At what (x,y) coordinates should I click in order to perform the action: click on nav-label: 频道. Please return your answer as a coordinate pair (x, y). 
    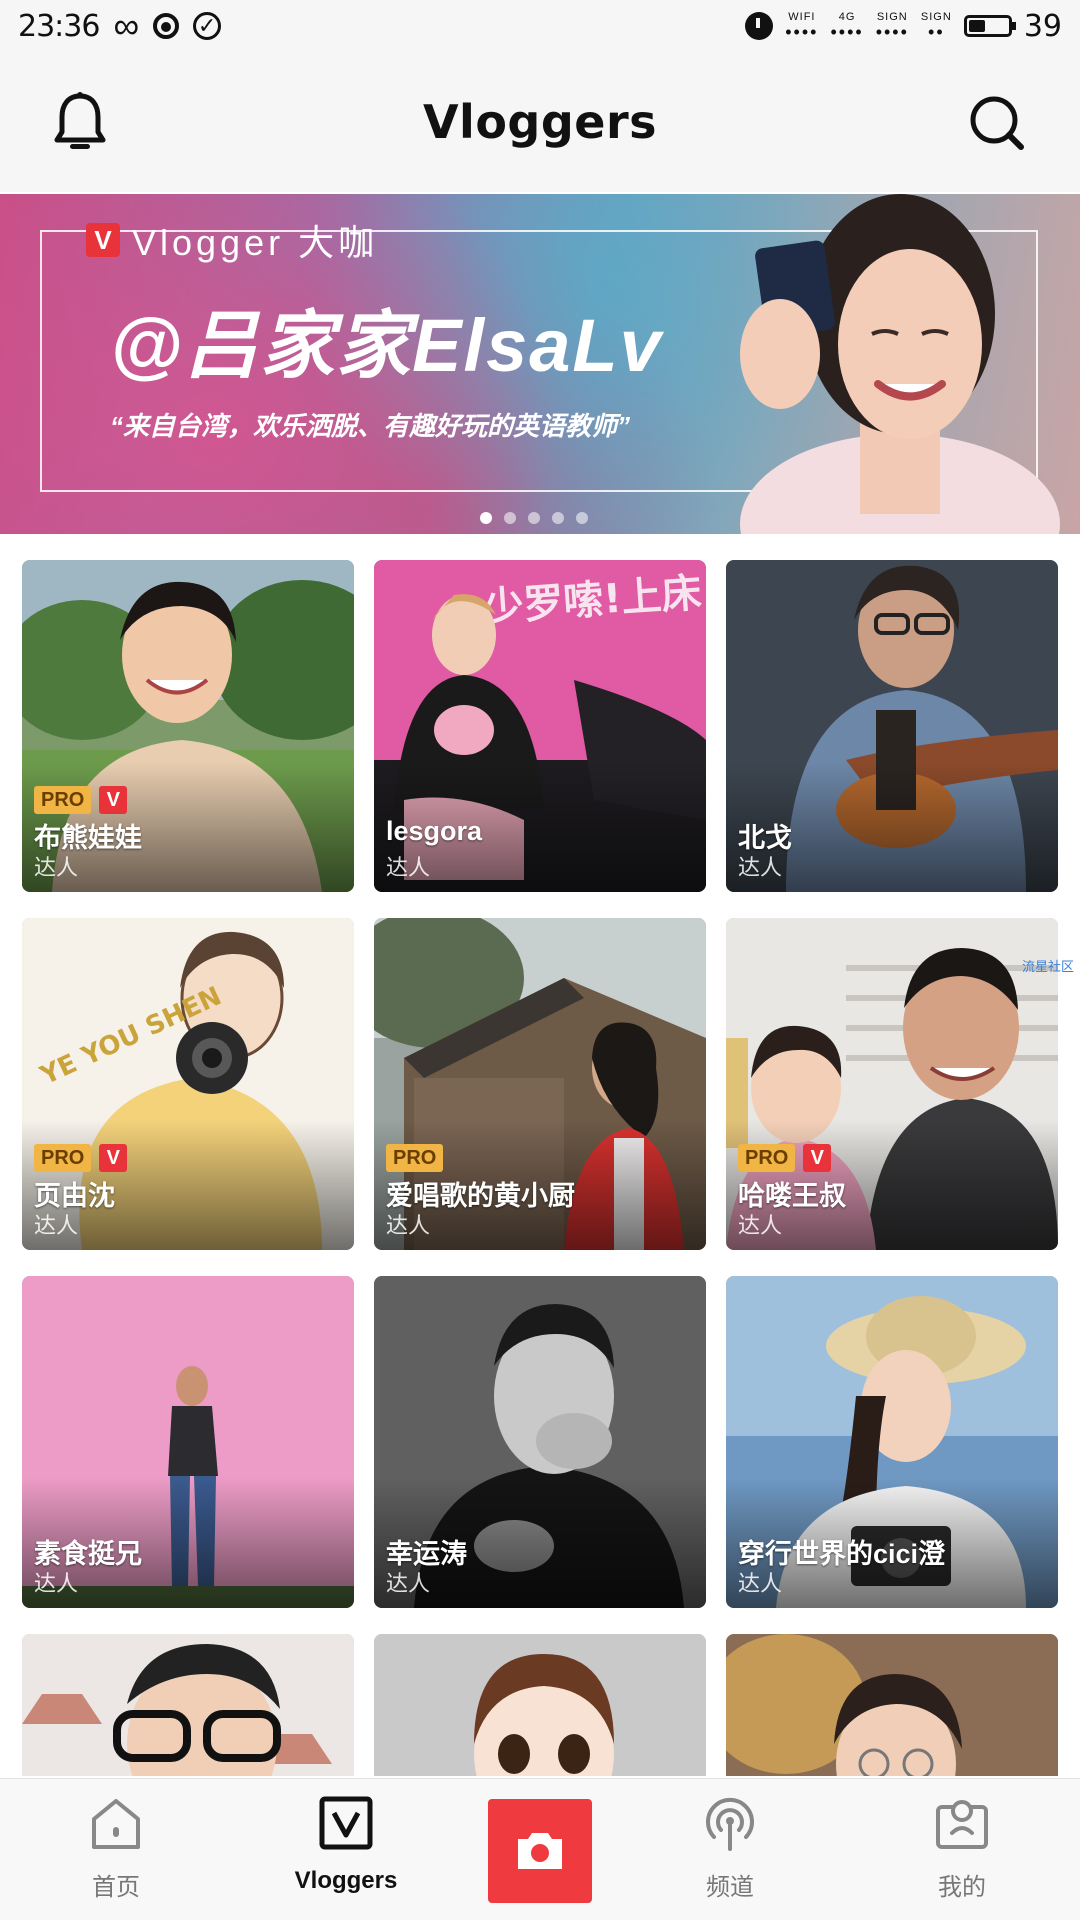
    Looking at the image, I should click on (730, 1887).